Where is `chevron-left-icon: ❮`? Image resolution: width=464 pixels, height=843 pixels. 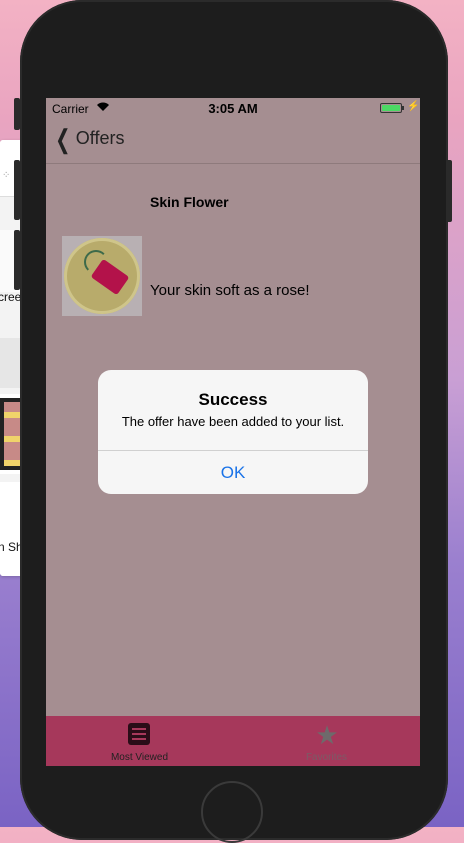 chevron-left-icon: ❮ is located at coordinates (63, 138).